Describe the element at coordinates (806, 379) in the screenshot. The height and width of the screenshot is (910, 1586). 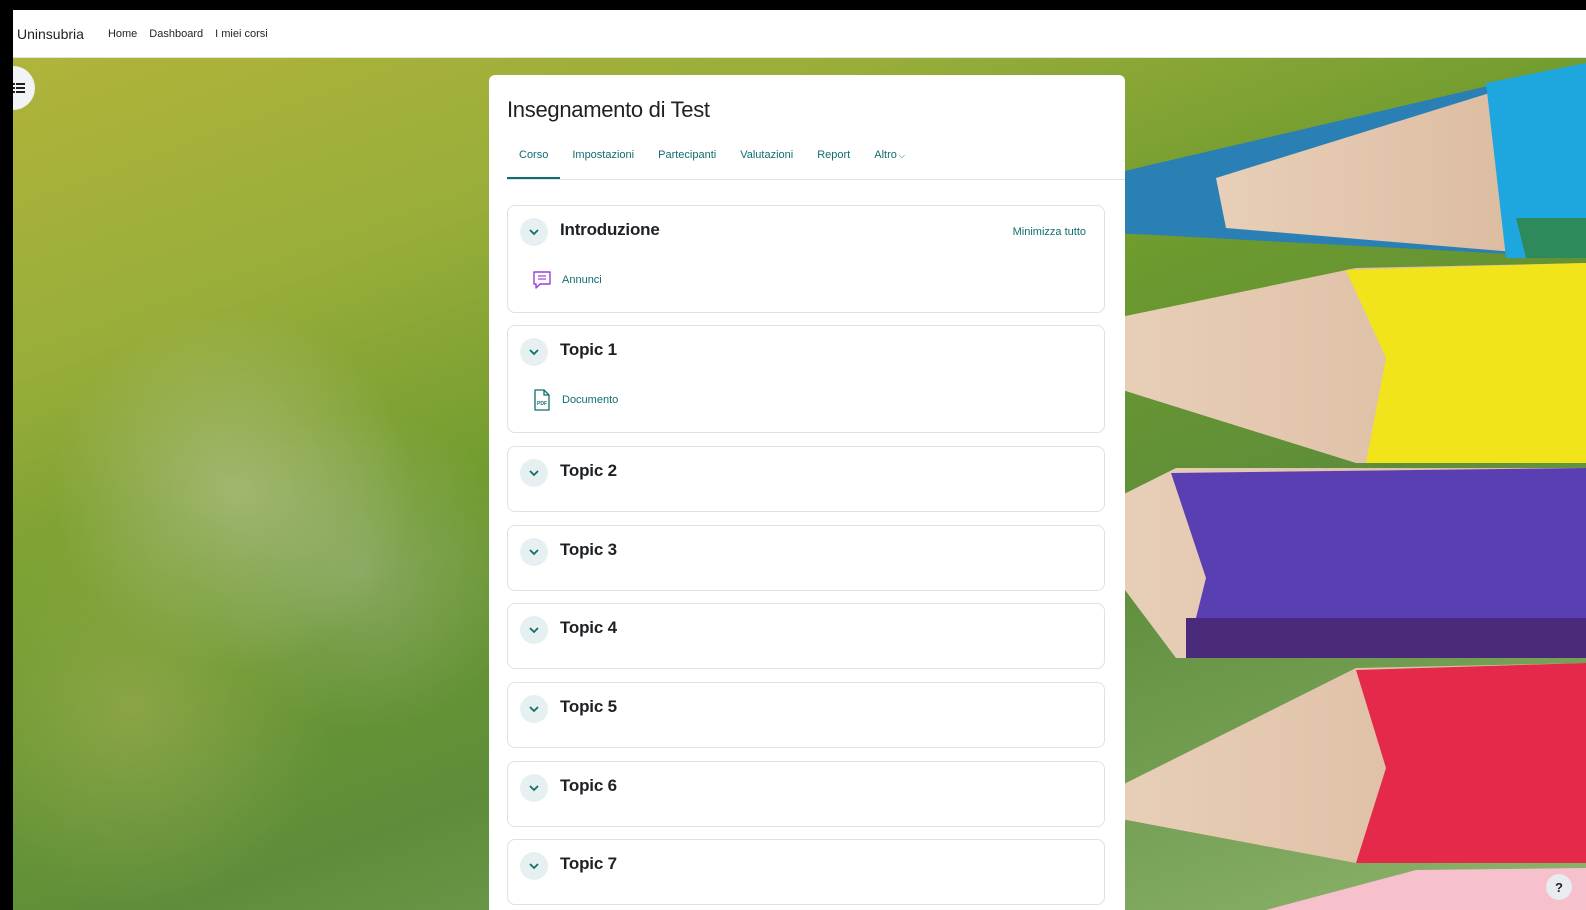
I see `section-topic-1: Topic 1 PDF Documento` at that location.